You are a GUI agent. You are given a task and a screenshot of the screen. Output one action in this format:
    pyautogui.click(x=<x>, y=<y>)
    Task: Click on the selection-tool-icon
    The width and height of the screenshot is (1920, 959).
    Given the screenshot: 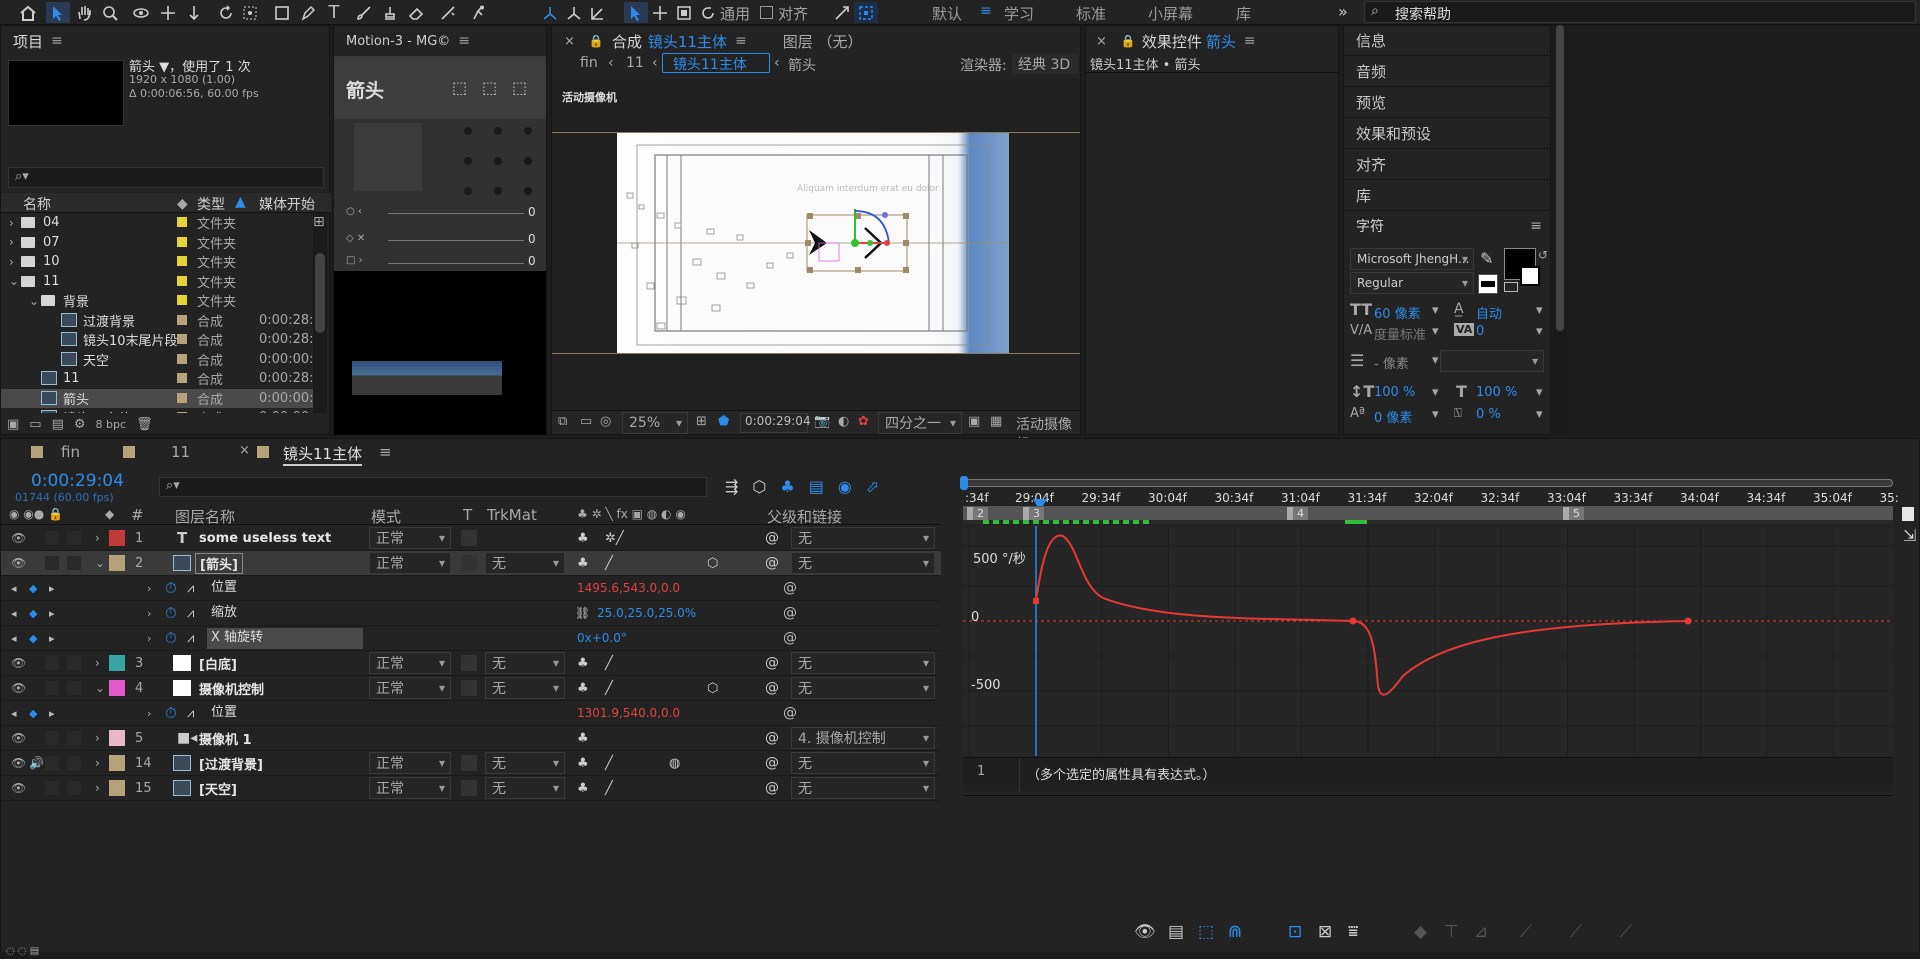 What is the action you would take?
    pyautogui.click(x=58, y=12)
    